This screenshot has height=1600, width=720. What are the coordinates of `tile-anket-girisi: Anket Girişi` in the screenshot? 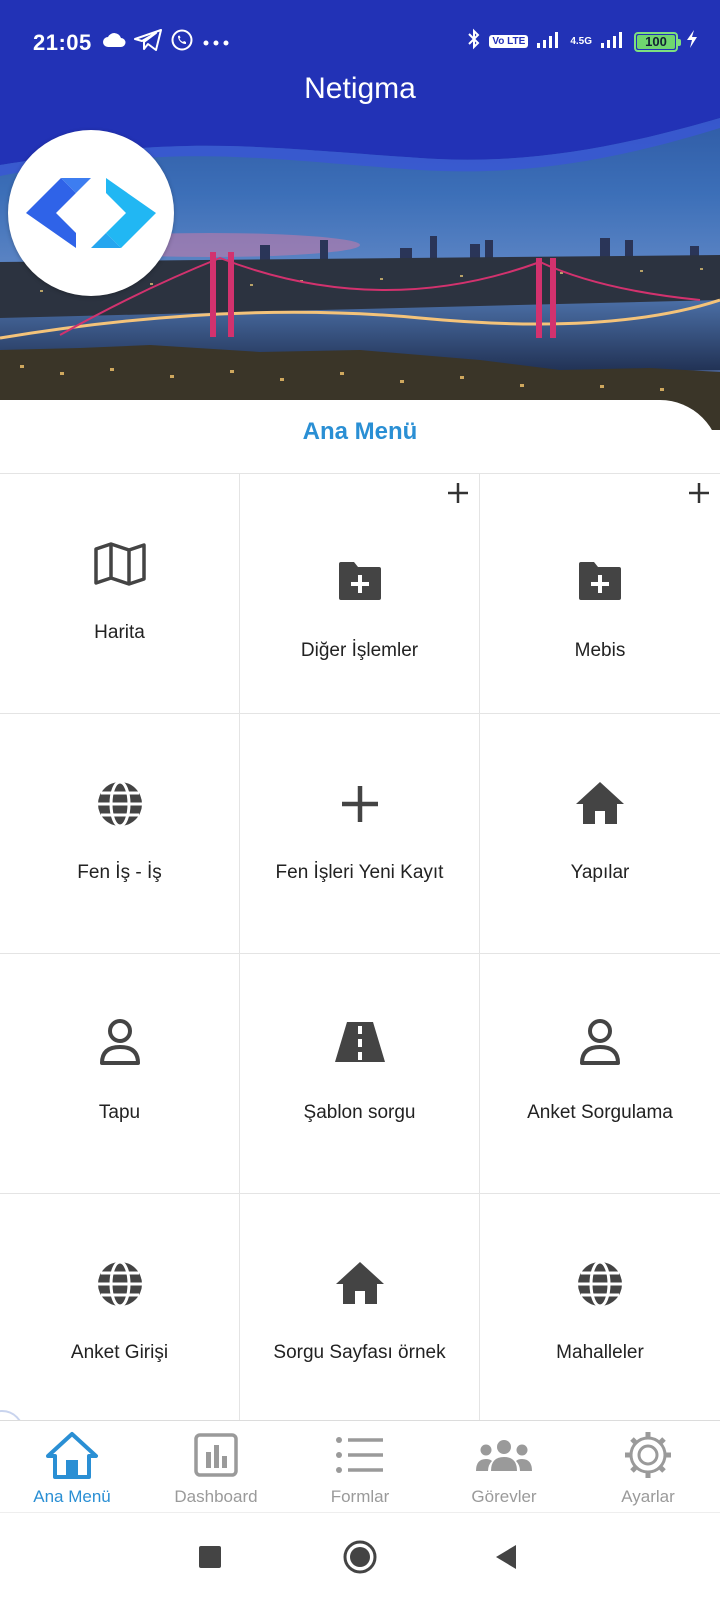 It's located at (120, 1308).